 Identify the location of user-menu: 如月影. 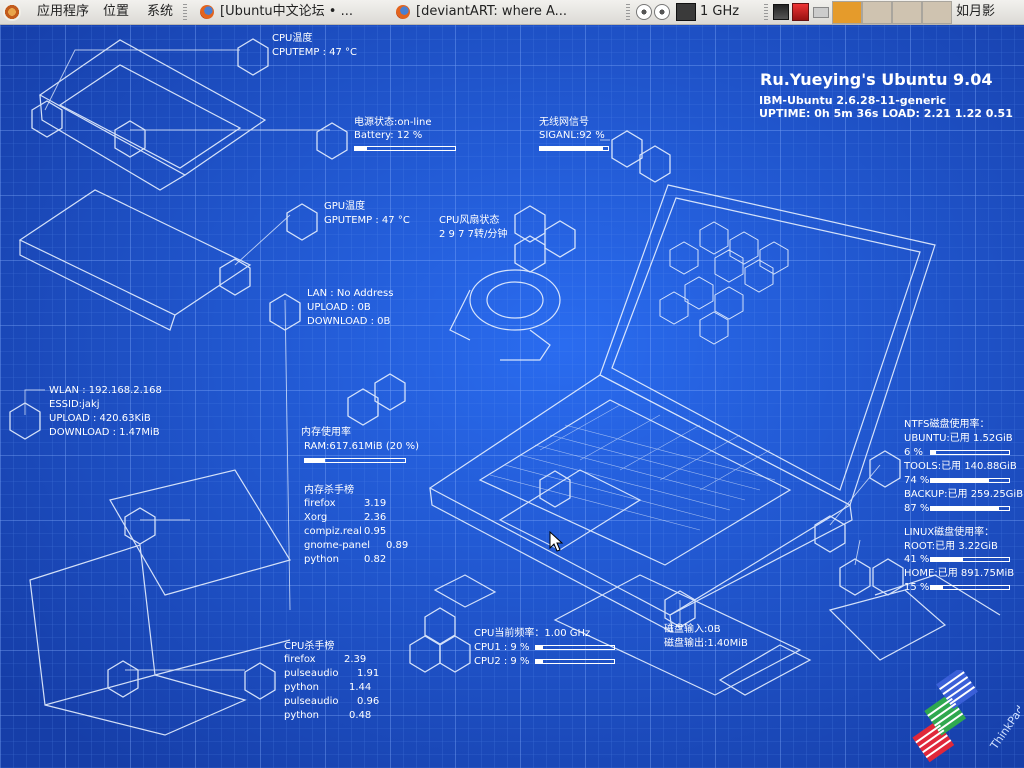
(975, 12).